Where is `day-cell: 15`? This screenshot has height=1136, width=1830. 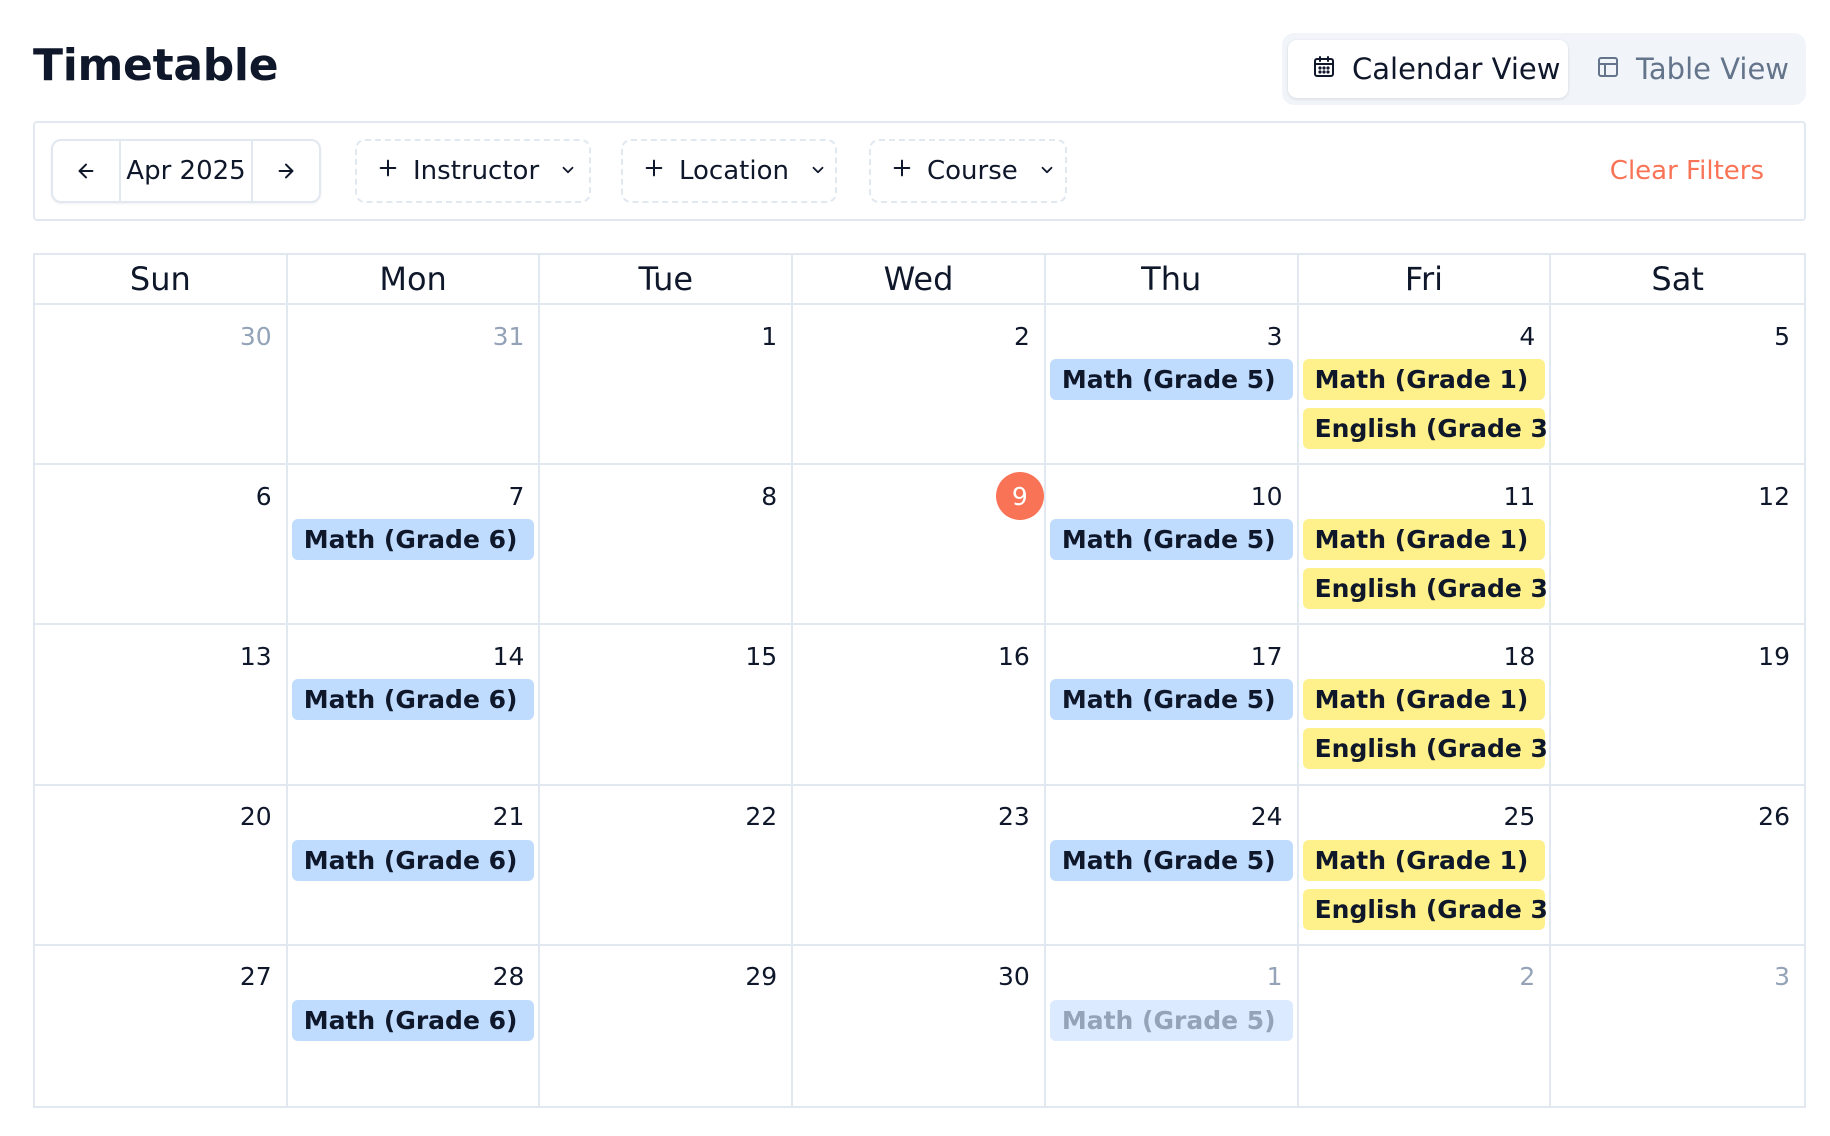
day-cell: 15 is located at coordinates (667, 705).